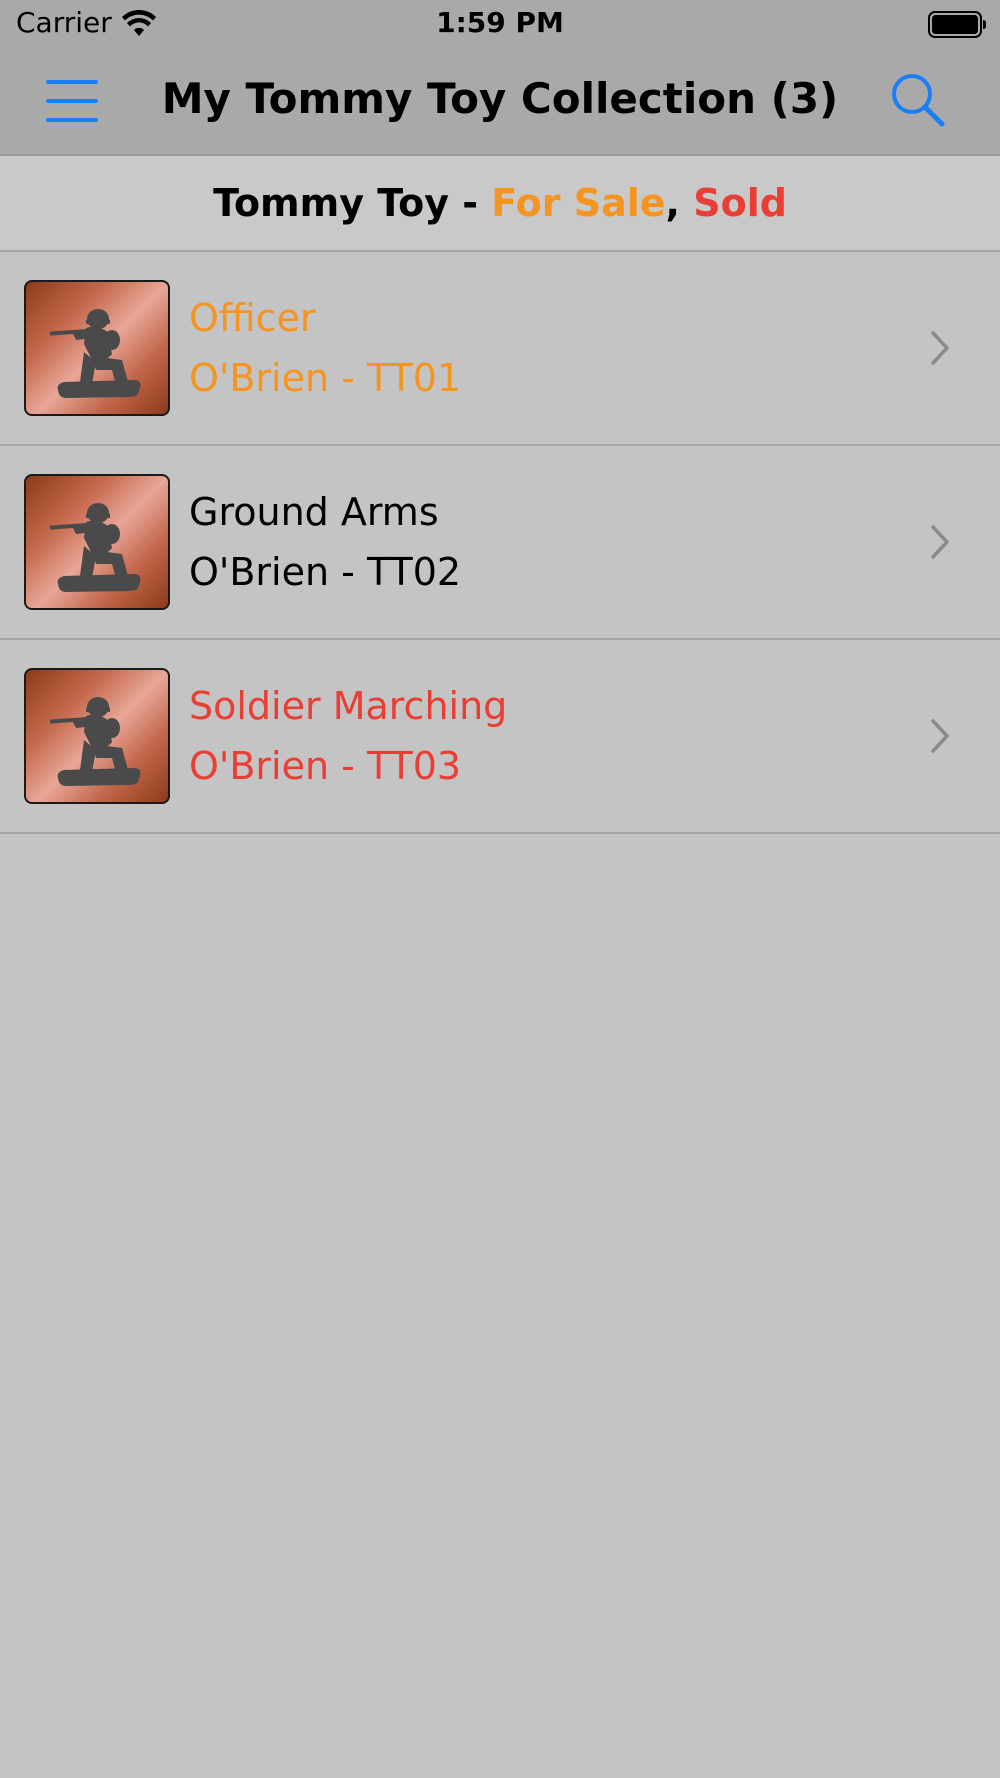 The height and width of the screenshot is (1778, 1000). Describe the element at coordinates (325, 766) in the screenshot. I see `item-subtitle: O'Brien - TT03` at that location.